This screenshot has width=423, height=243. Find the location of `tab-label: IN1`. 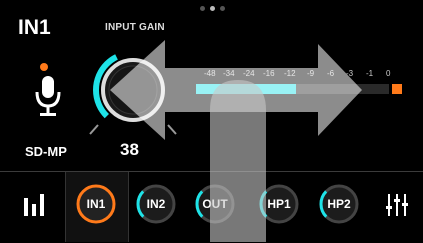

tab-label: IN1 is located at coordinates (96, 204).